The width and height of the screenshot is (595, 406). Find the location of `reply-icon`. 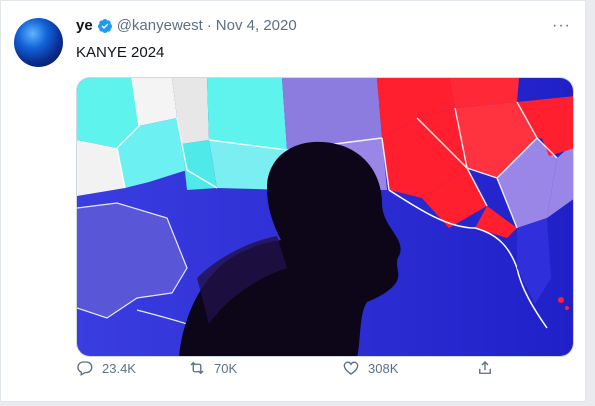

reply-icon is located at coordinates (85, 368).